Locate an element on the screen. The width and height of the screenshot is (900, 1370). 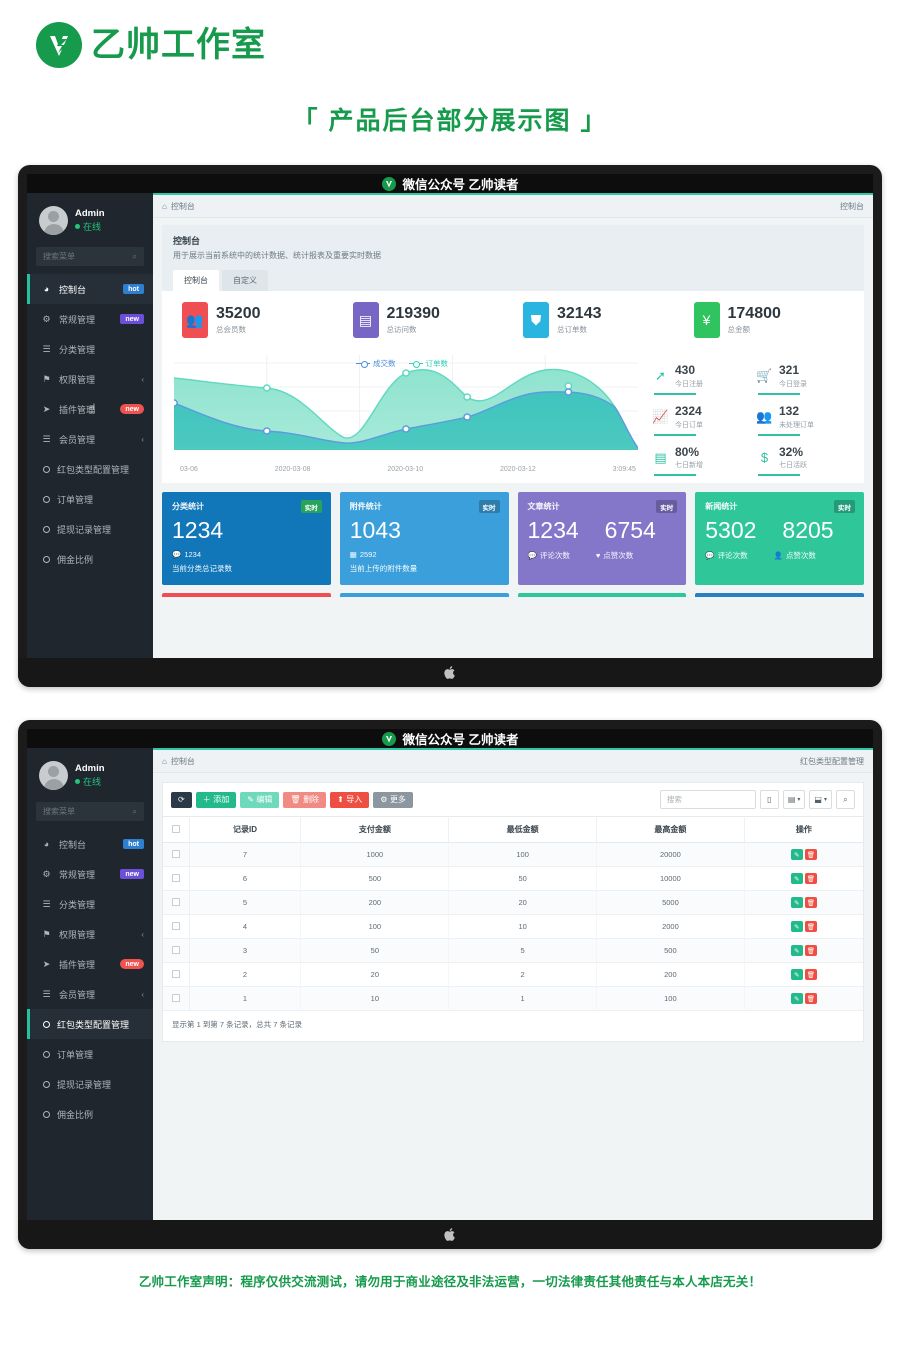
strip-blue is located at coordinates (424, 595).